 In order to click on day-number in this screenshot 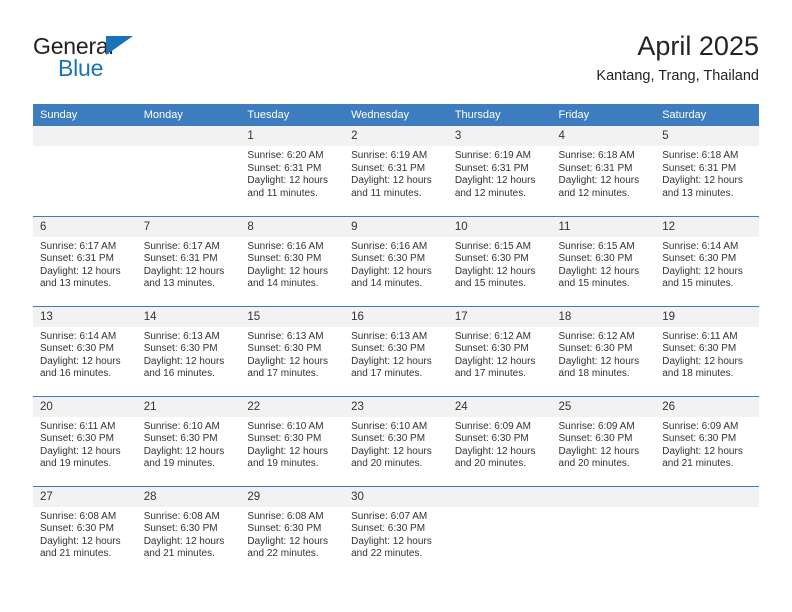, I will do `click(603, 496)`.